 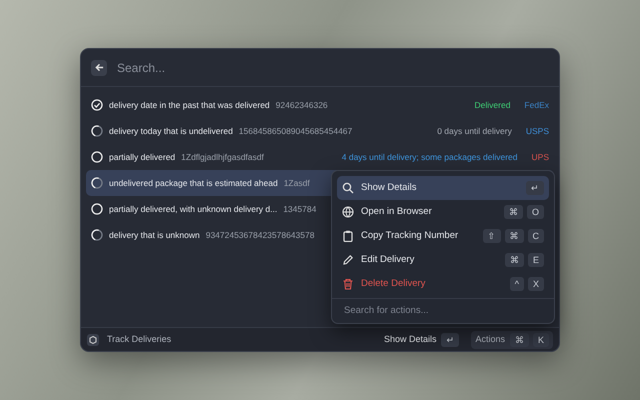 I want to click on delivery-row: delivery date in the past that was delivered 92462346326 Delivered FedEx, so click(x=320, y=105).